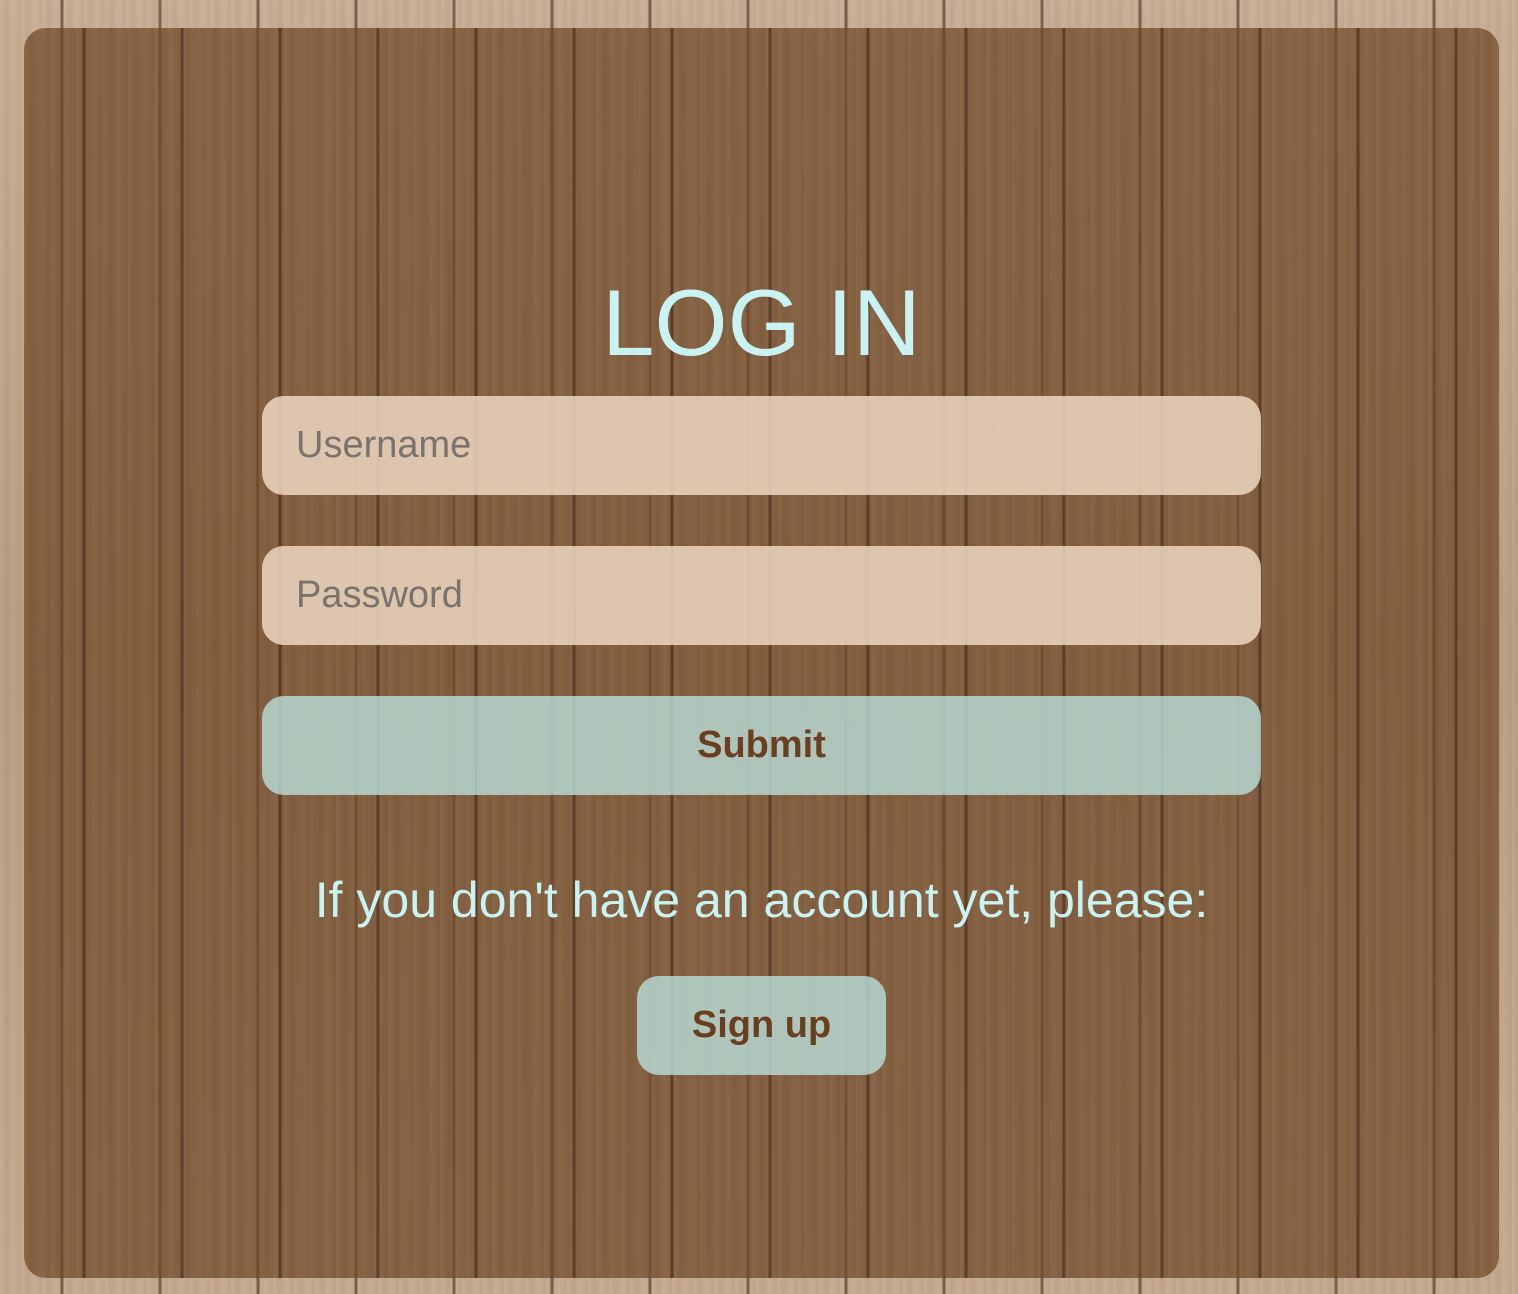  What do you see at coordinates (761, 595) in the screenshot?
I see `password-input` at bounding box center [761, 595].